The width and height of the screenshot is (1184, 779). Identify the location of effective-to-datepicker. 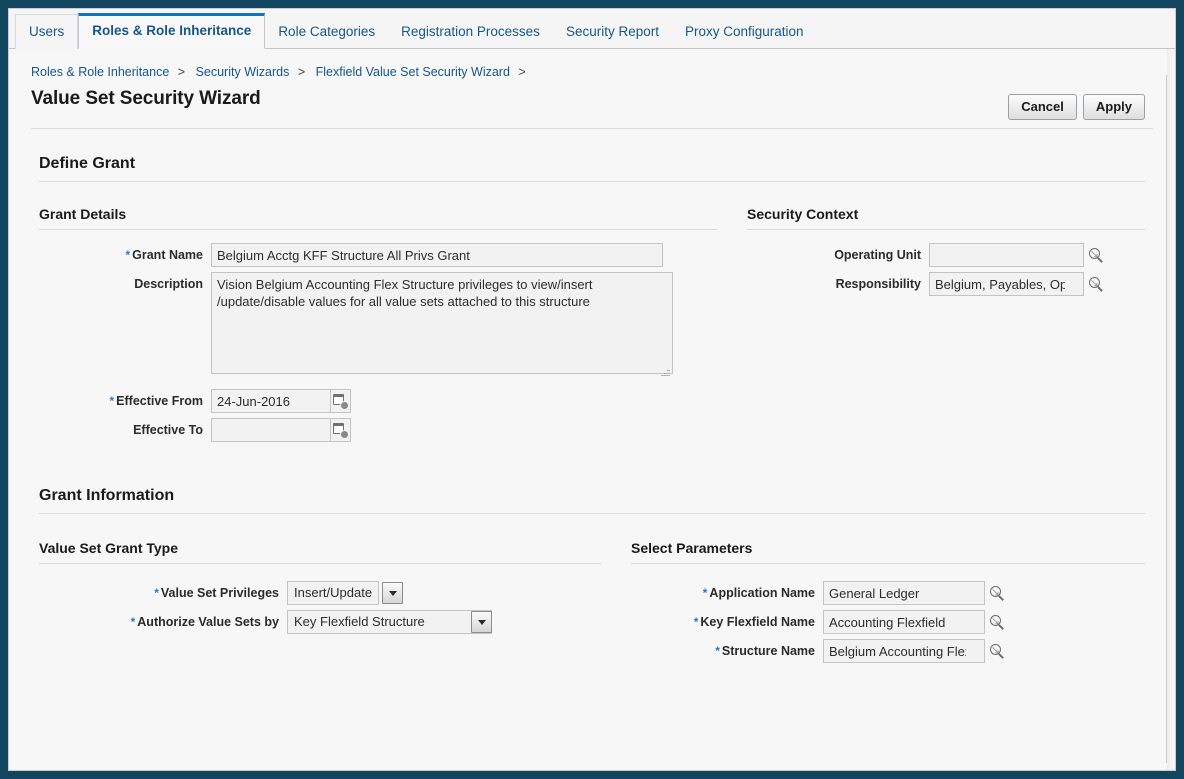
(281, 430).